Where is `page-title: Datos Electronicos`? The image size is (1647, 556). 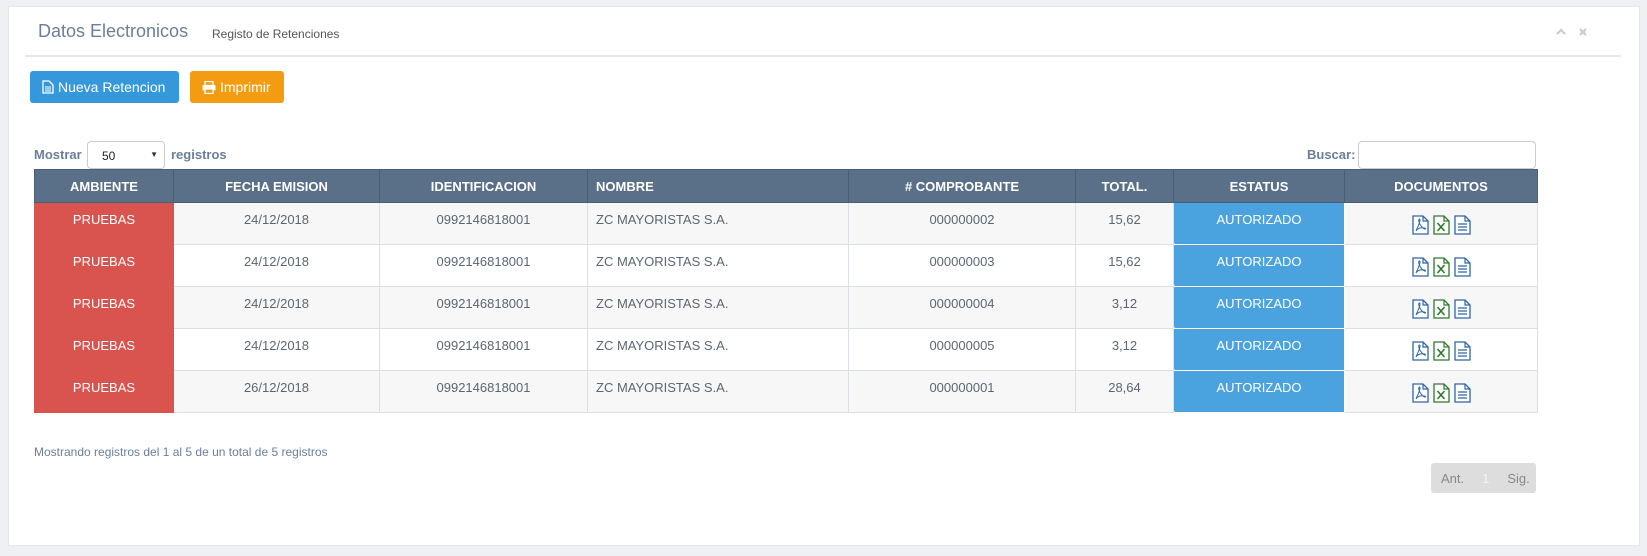 page-title: Datos Electronicos is located at coordinates (113, 31).